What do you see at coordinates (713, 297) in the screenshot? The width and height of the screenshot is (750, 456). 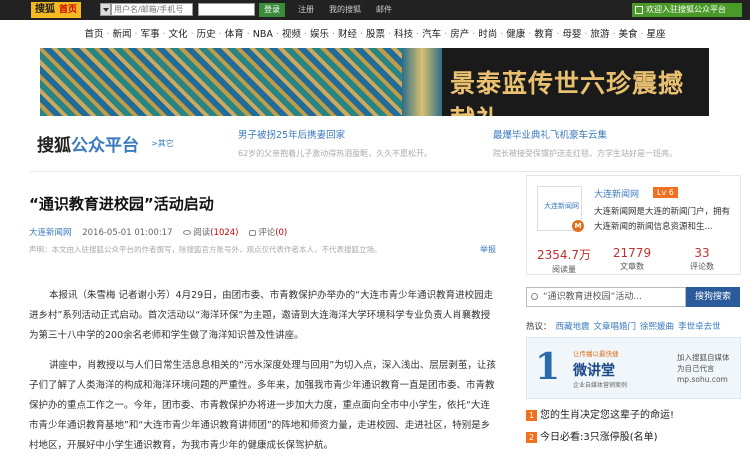 I see `sogou-search-button: 搜狗搜索` at bounding box center [713, 297].